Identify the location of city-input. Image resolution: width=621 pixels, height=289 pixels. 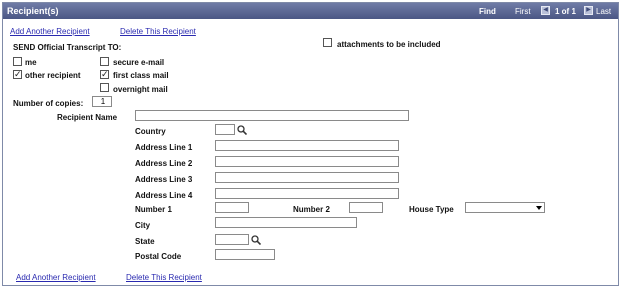
(286, 222).